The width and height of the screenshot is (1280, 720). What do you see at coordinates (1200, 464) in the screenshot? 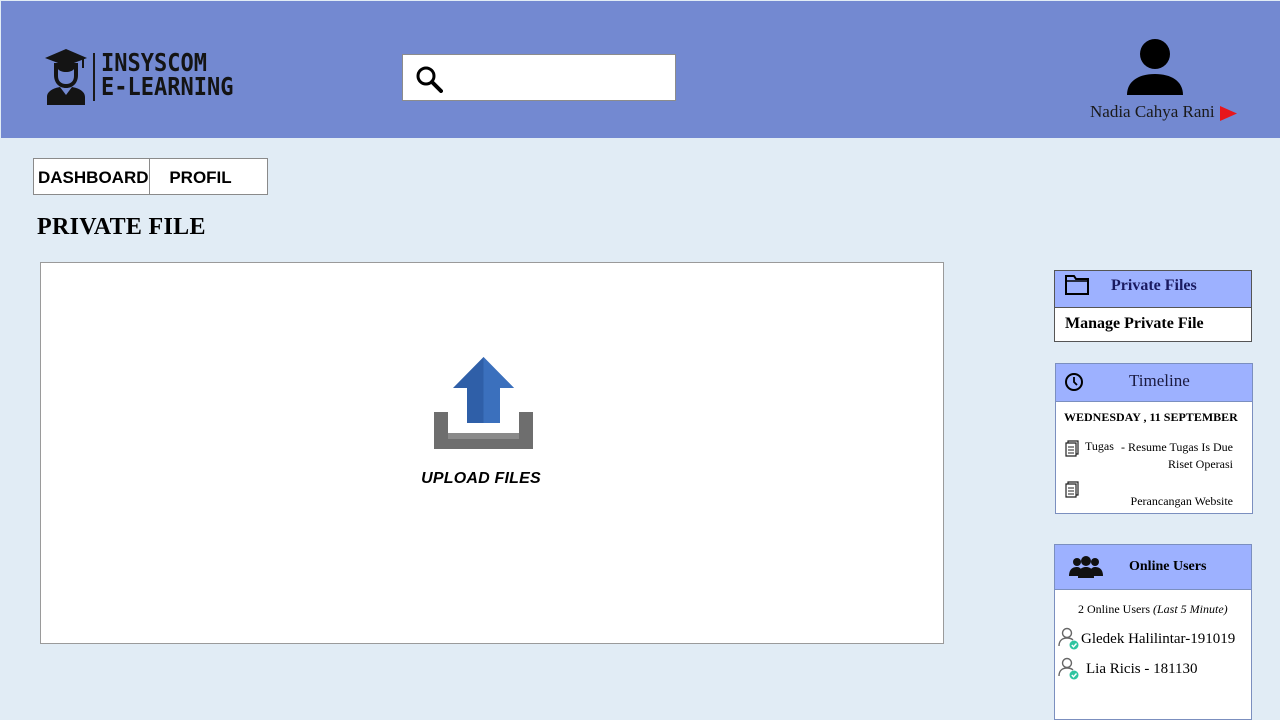
I see `timeline-event-line: Riset Operasi` at bounding box center [1200, 464].